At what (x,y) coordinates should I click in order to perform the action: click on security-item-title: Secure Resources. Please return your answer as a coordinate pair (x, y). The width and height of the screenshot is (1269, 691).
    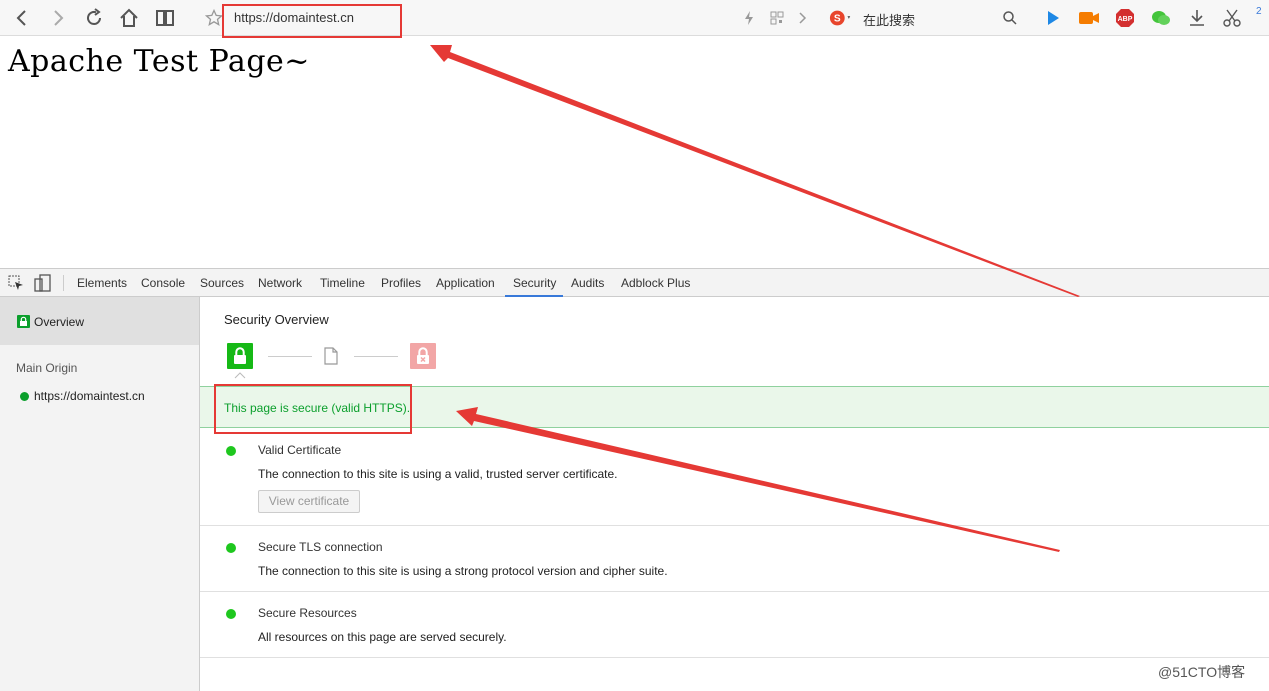
    Looking at the image, I should click on (307, 613).